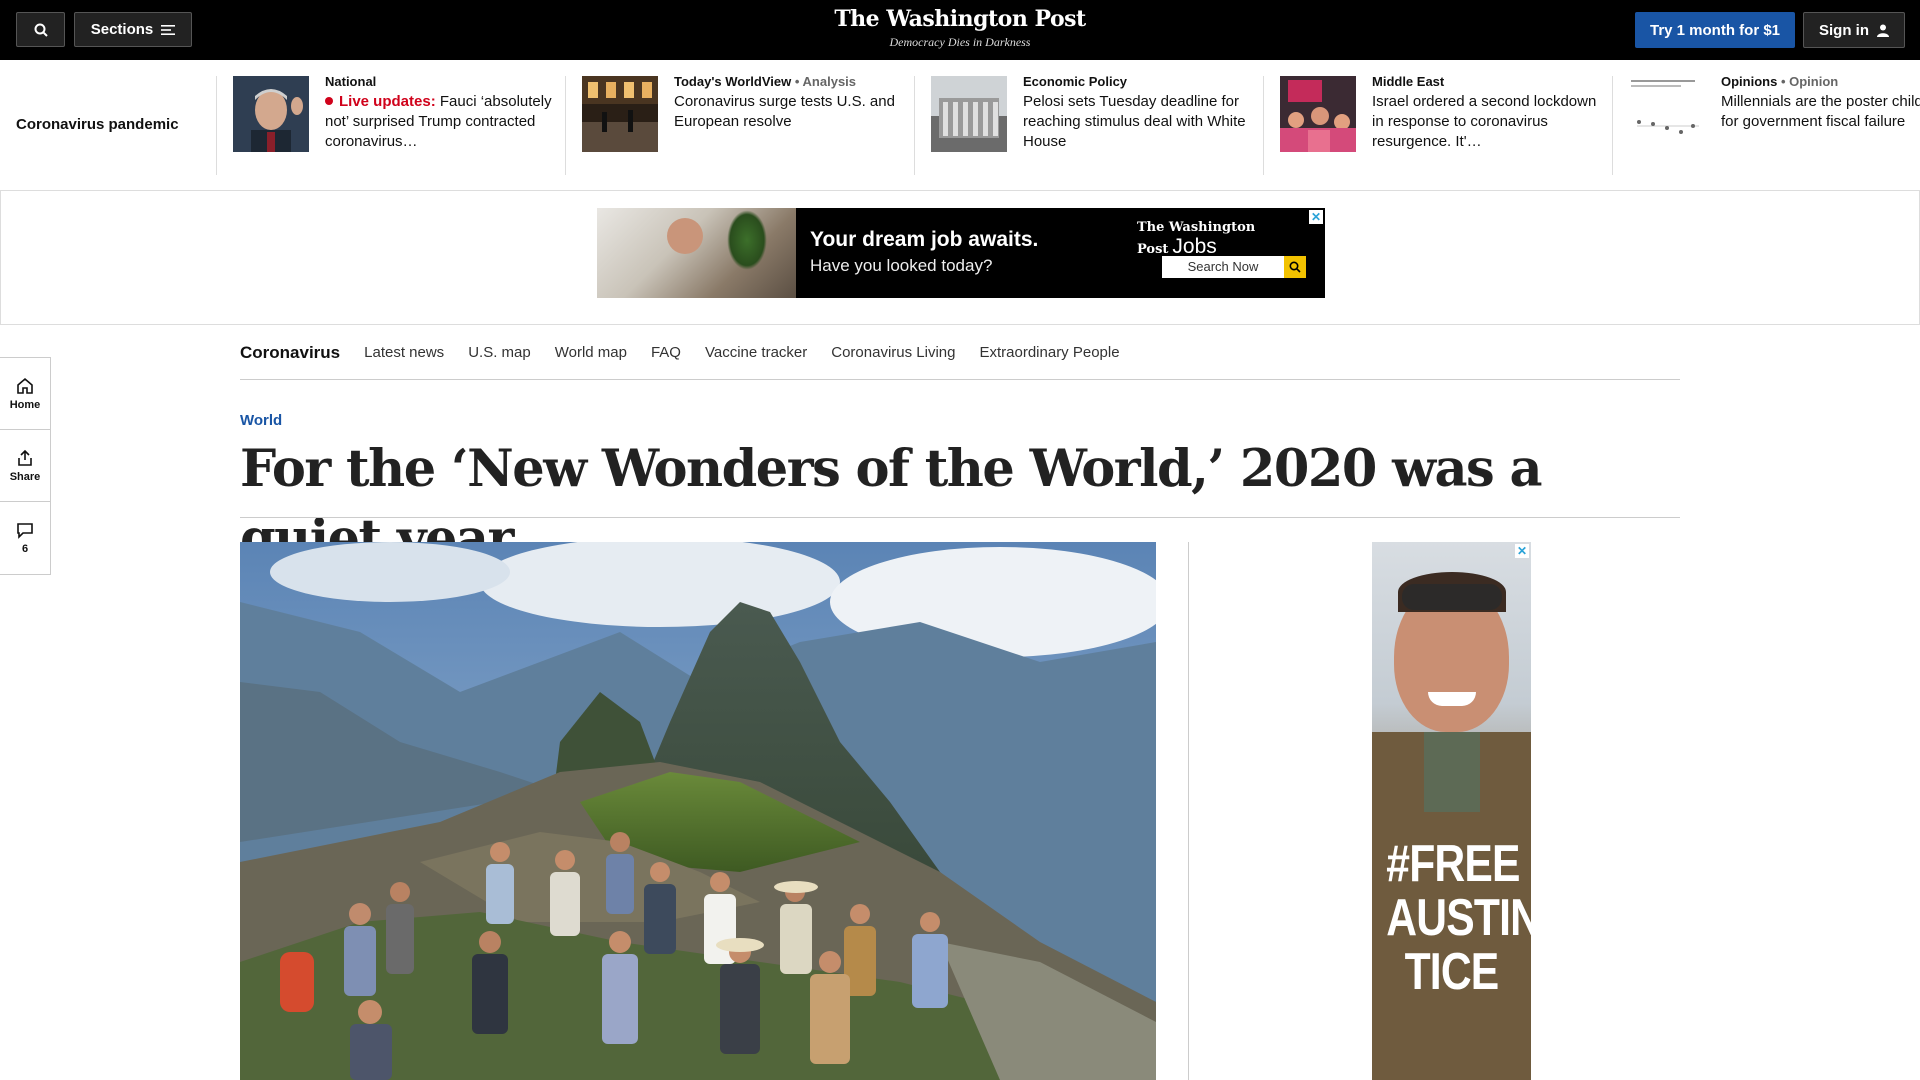  I want to click on comments-count: 6, so click(25, 549).